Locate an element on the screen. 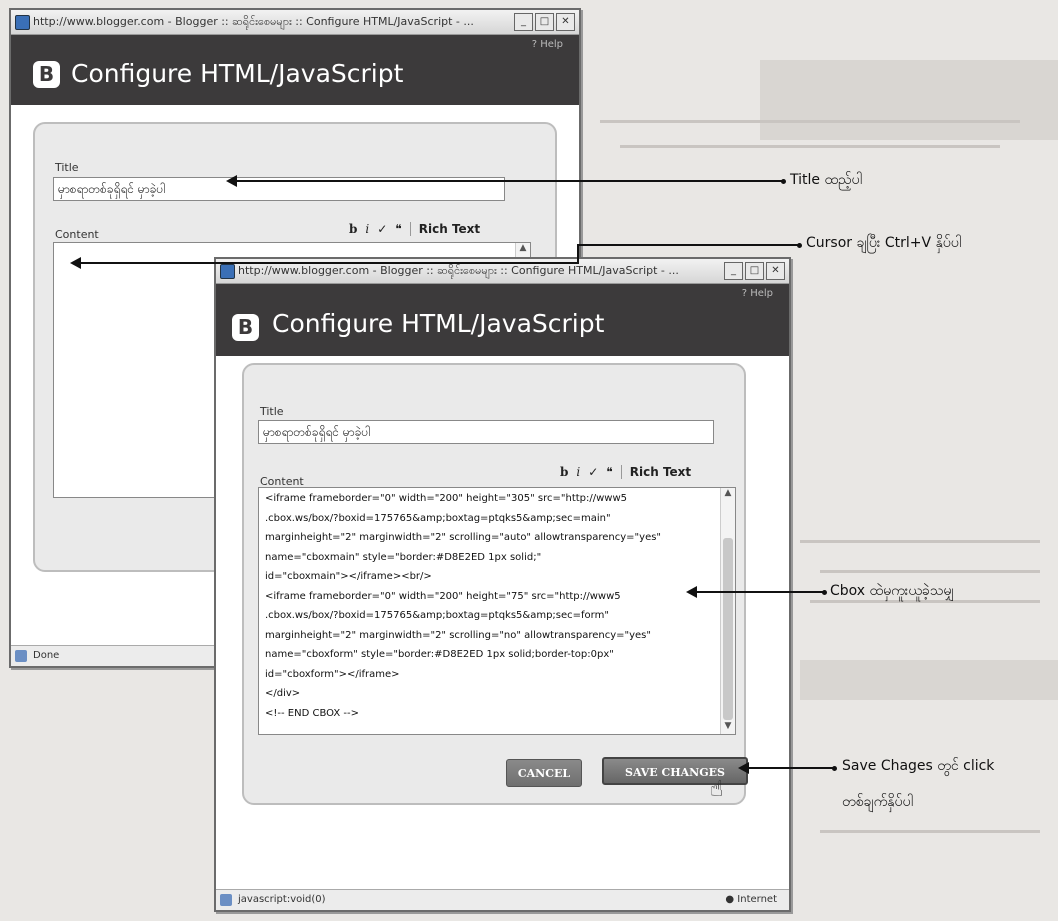  textarea-scrollbar: ▲ ▼ is located at coordinates (727, 611).